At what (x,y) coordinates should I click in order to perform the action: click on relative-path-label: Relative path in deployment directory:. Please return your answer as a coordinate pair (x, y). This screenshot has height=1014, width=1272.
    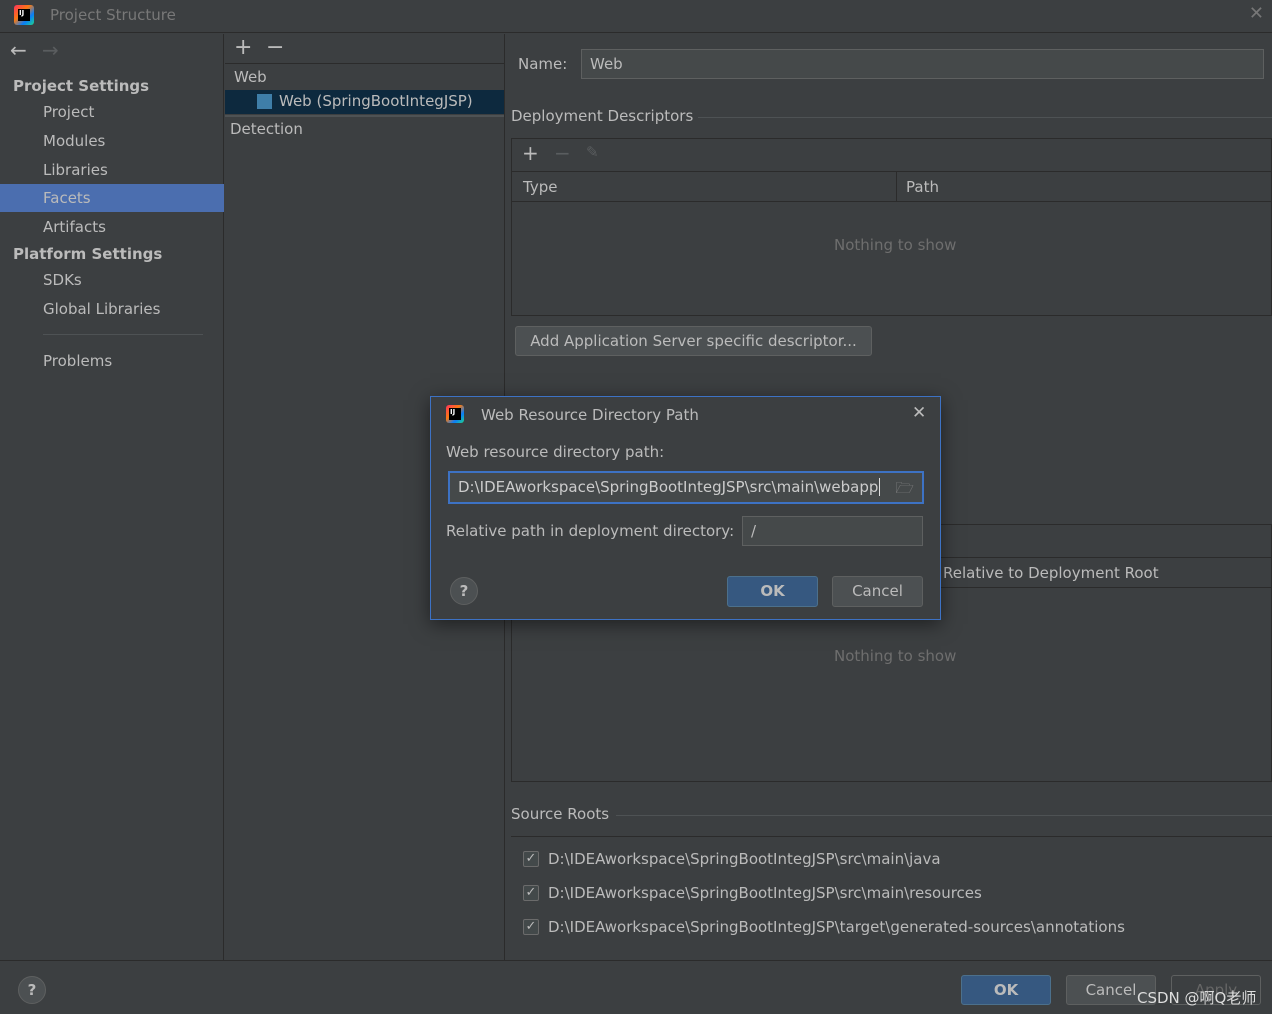
    Looking at the image, I should click on (590, 531).